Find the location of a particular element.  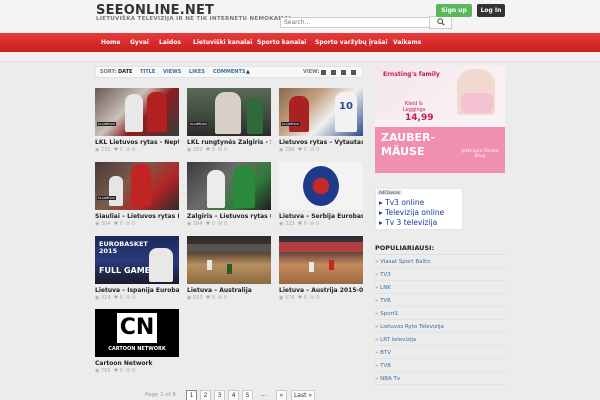

video-title: Lietuva – Australija is located at coordinates (229, 290).